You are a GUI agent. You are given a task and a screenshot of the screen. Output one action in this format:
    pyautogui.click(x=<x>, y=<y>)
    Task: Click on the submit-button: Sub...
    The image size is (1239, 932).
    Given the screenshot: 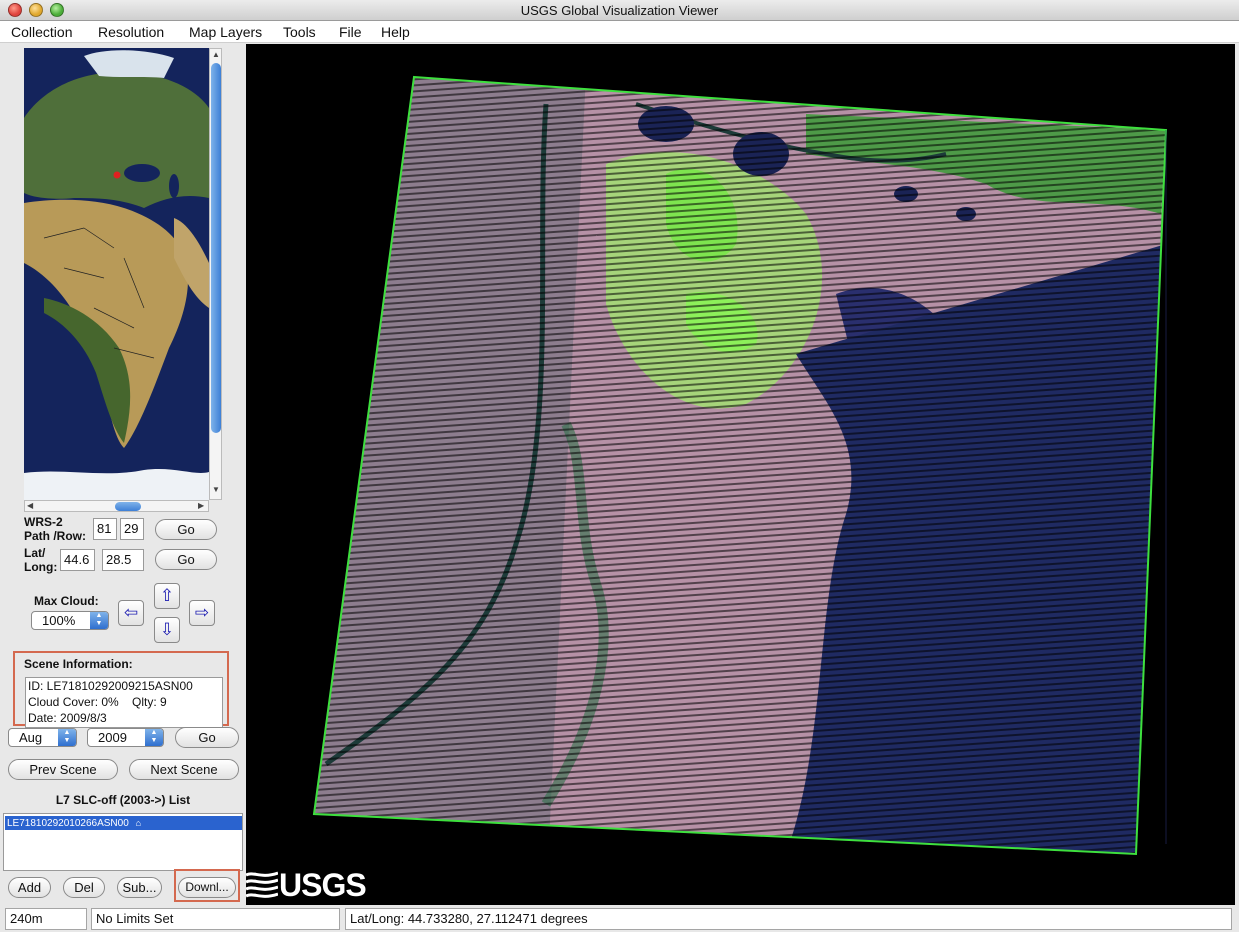 What is the action you would take?
    pyautogui.click(x=139, y=887)
    